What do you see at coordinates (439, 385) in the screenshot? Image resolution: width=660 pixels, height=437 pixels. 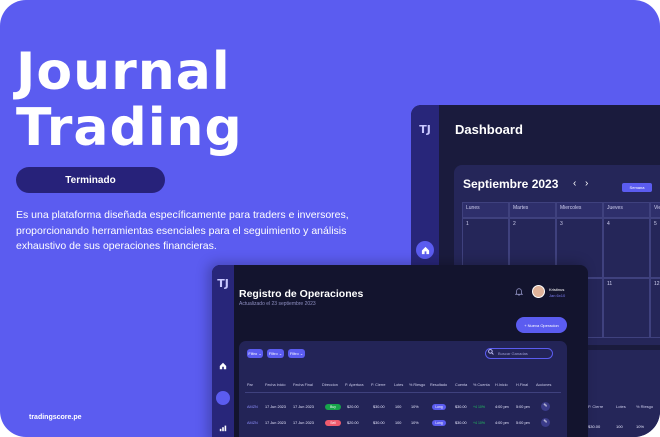 I see `column-header: Resultado` at bounding box center [439, 385].